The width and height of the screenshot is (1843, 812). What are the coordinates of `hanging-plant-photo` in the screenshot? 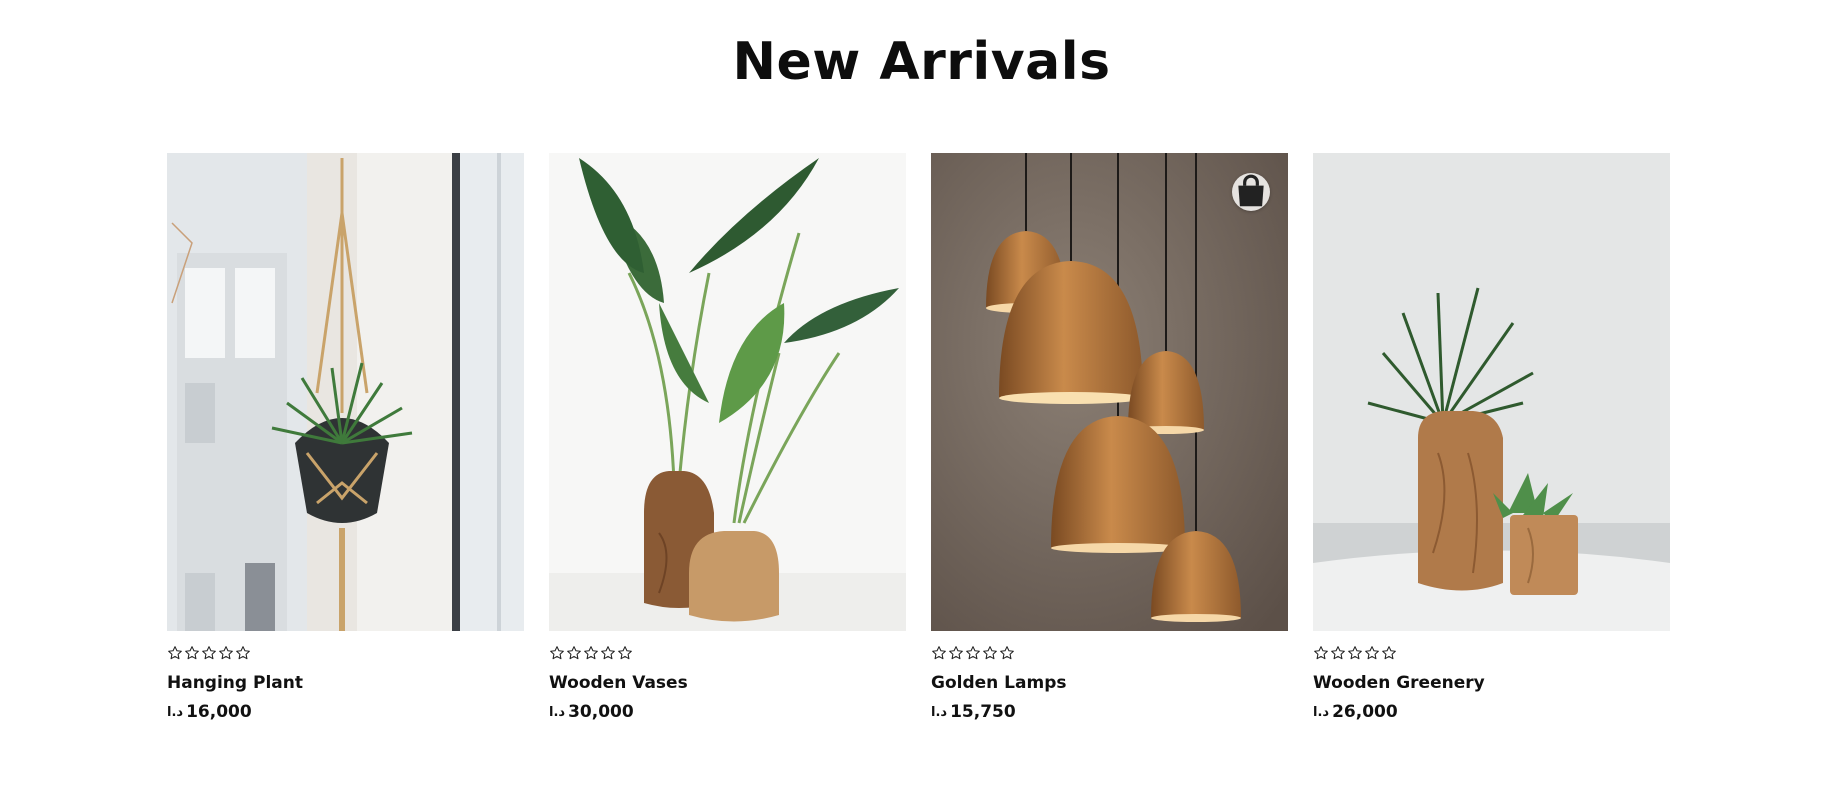 It's located at (345, 392).